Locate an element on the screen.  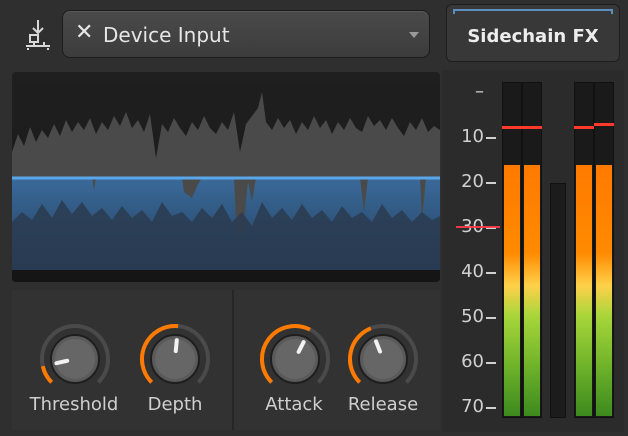
scale-label: 10 is located at coordinates (472, 136).